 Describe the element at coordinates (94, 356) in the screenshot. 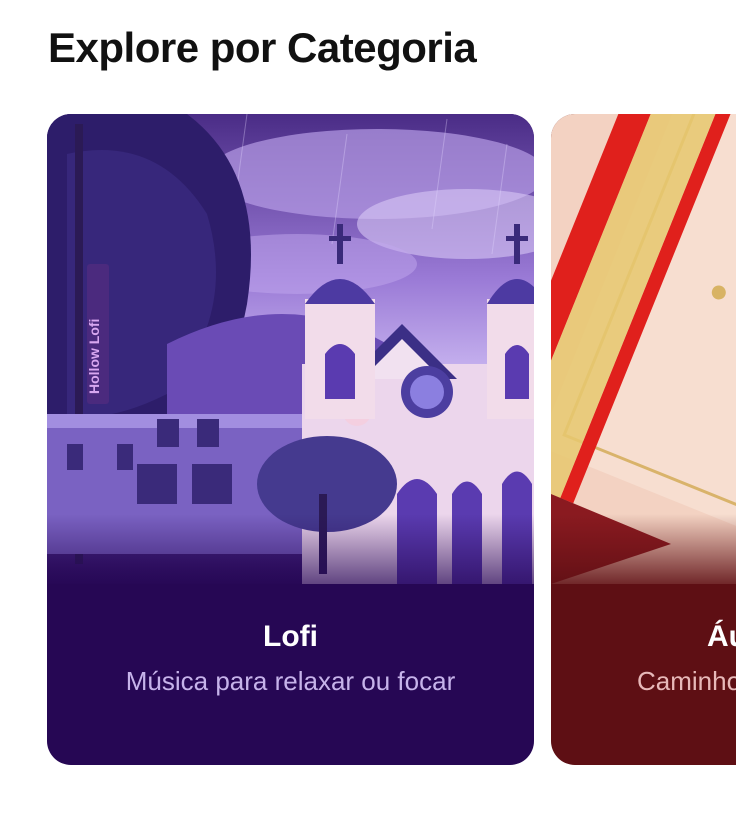

I see `banner-text: Hollow Lofi` at that location.